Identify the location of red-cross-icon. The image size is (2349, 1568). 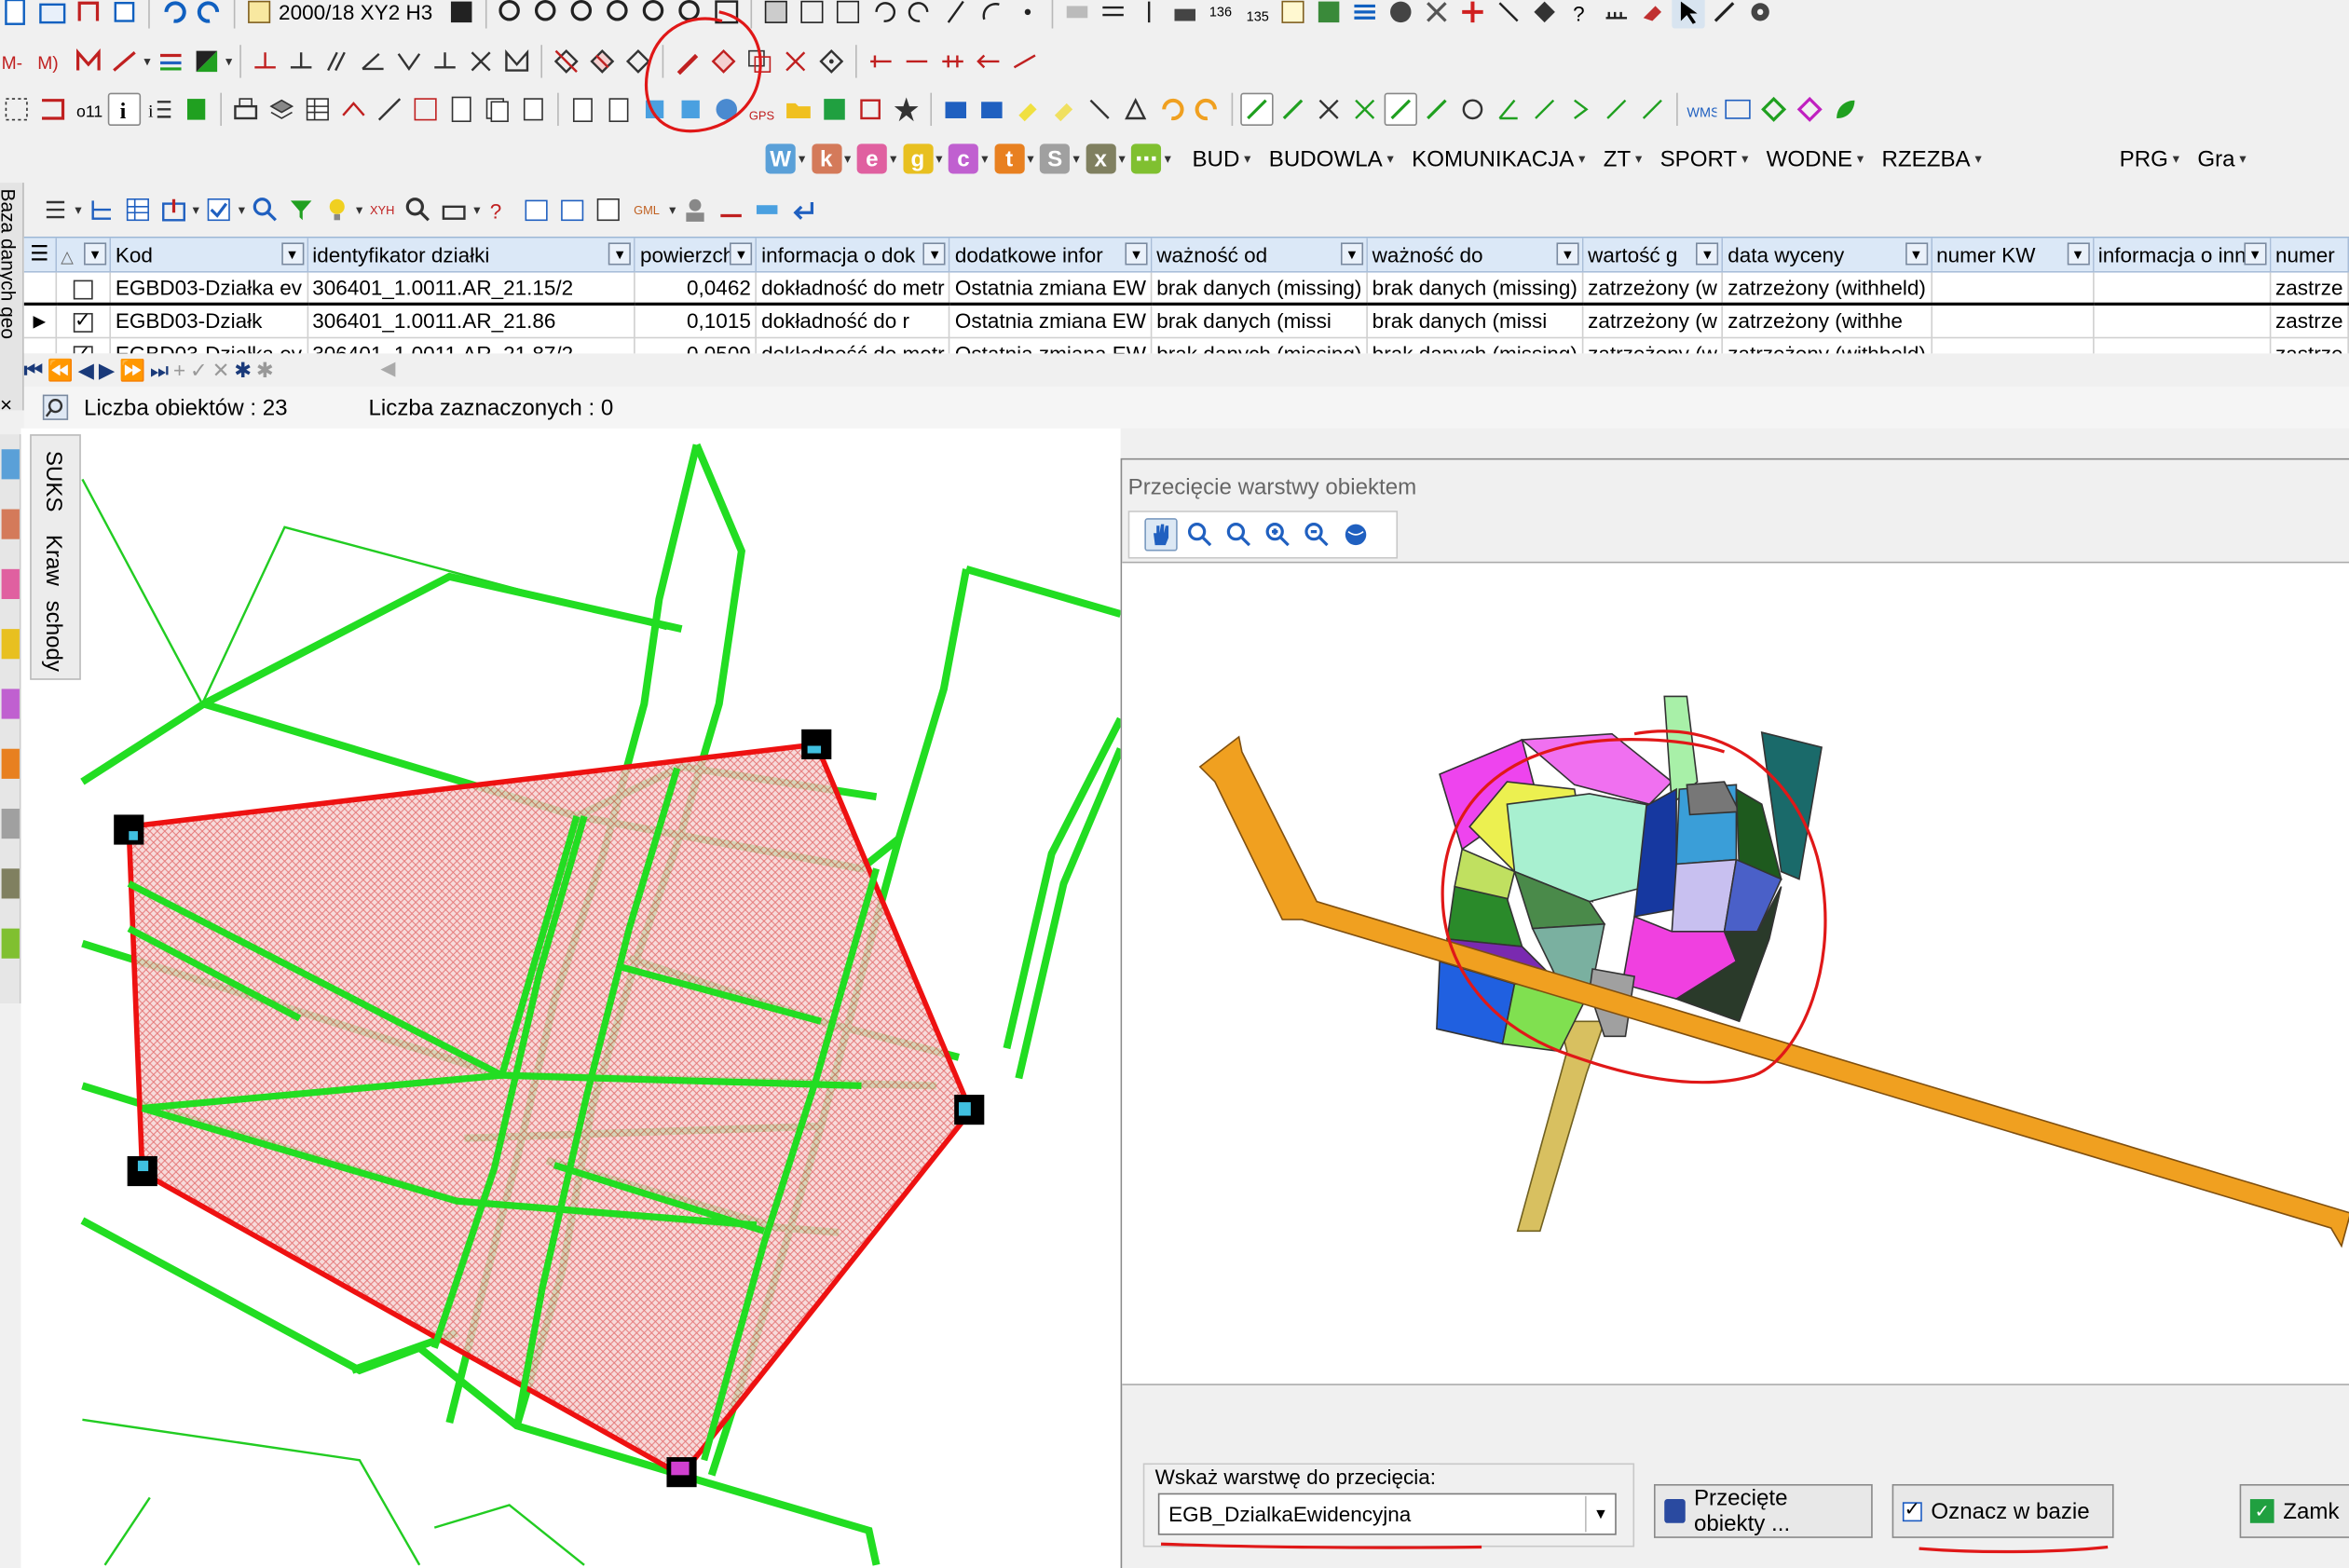
(1471, 14).